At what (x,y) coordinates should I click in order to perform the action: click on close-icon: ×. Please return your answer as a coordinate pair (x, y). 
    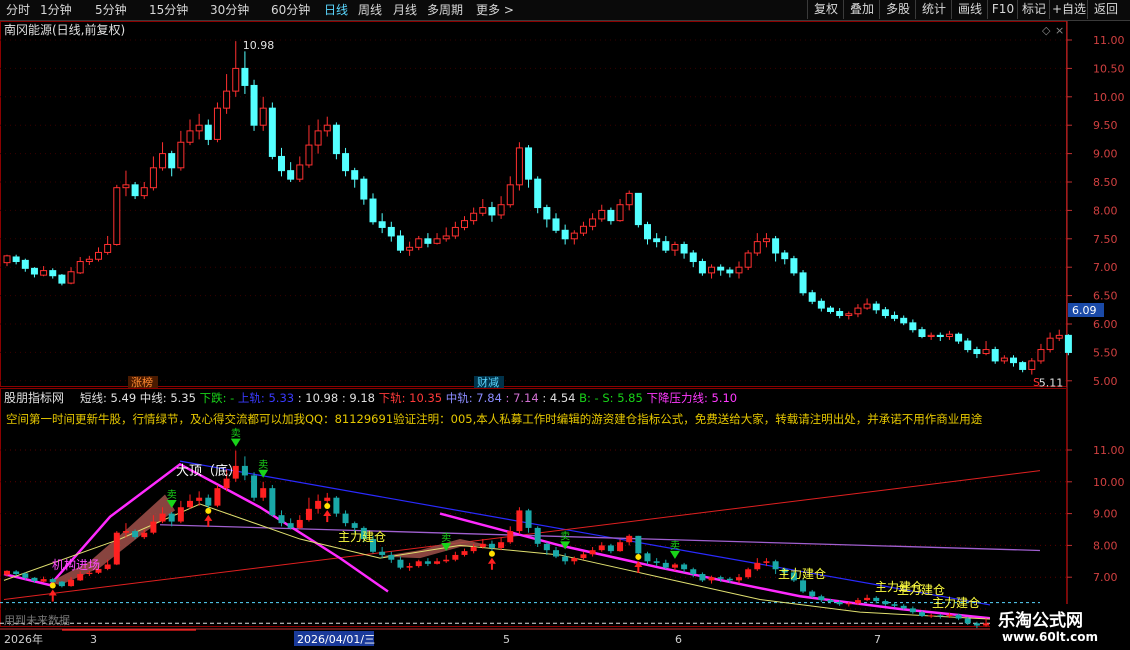
    Looking at the image, I should click on (1059, 30).